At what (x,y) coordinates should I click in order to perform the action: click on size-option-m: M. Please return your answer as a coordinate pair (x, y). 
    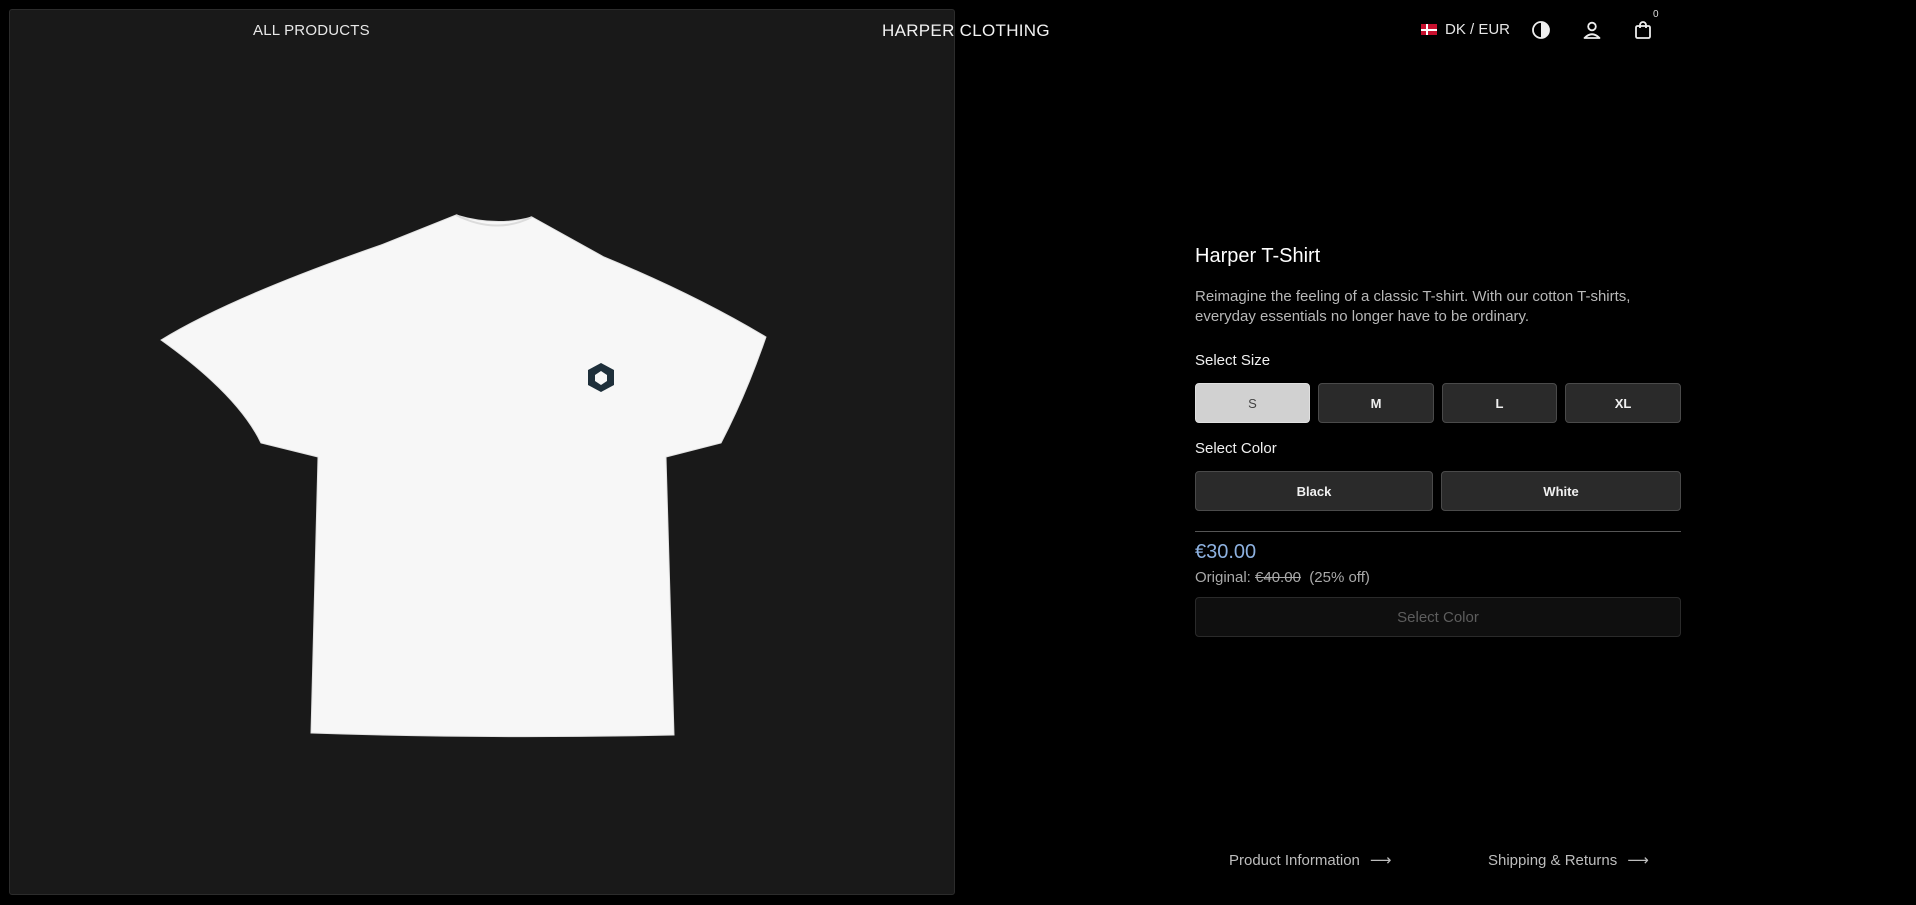
    Looking at the image, I should click on (1376, 403).